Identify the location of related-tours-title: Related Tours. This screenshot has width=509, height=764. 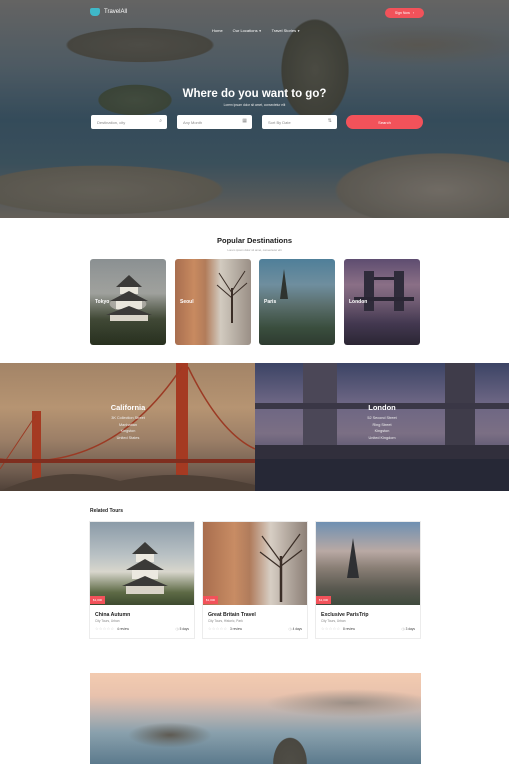
(106, 511).